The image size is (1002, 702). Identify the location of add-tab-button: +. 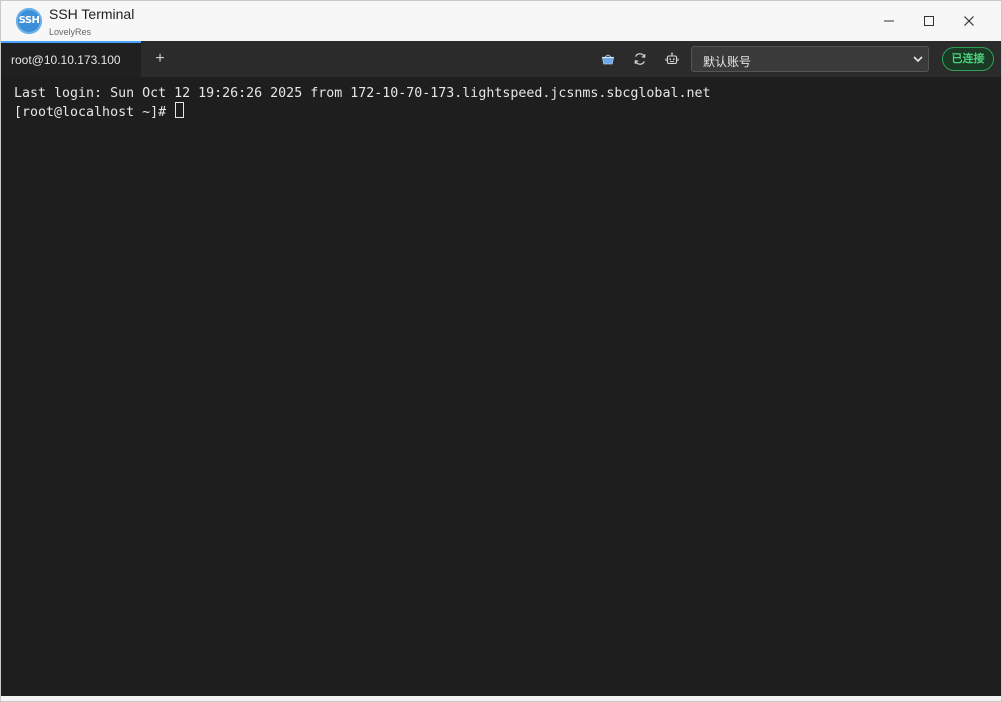
(160, 59).